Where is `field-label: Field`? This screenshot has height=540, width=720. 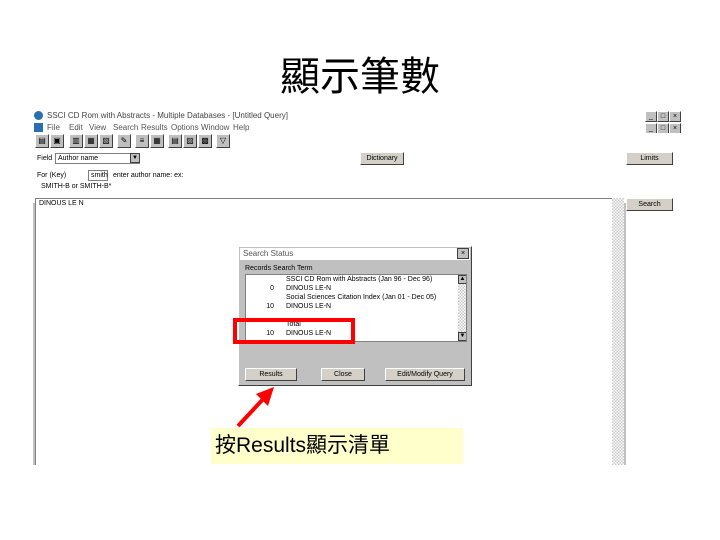 field-label: Field is located at coordinates (45, 158).